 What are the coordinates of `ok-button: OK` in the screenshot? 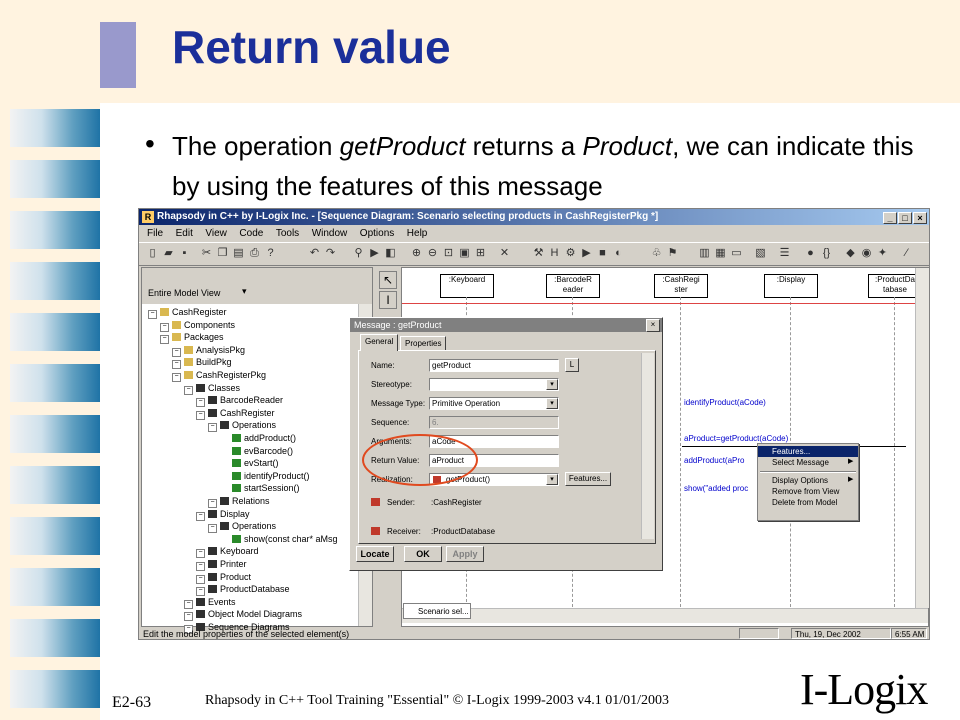 It's located at (423, 554).